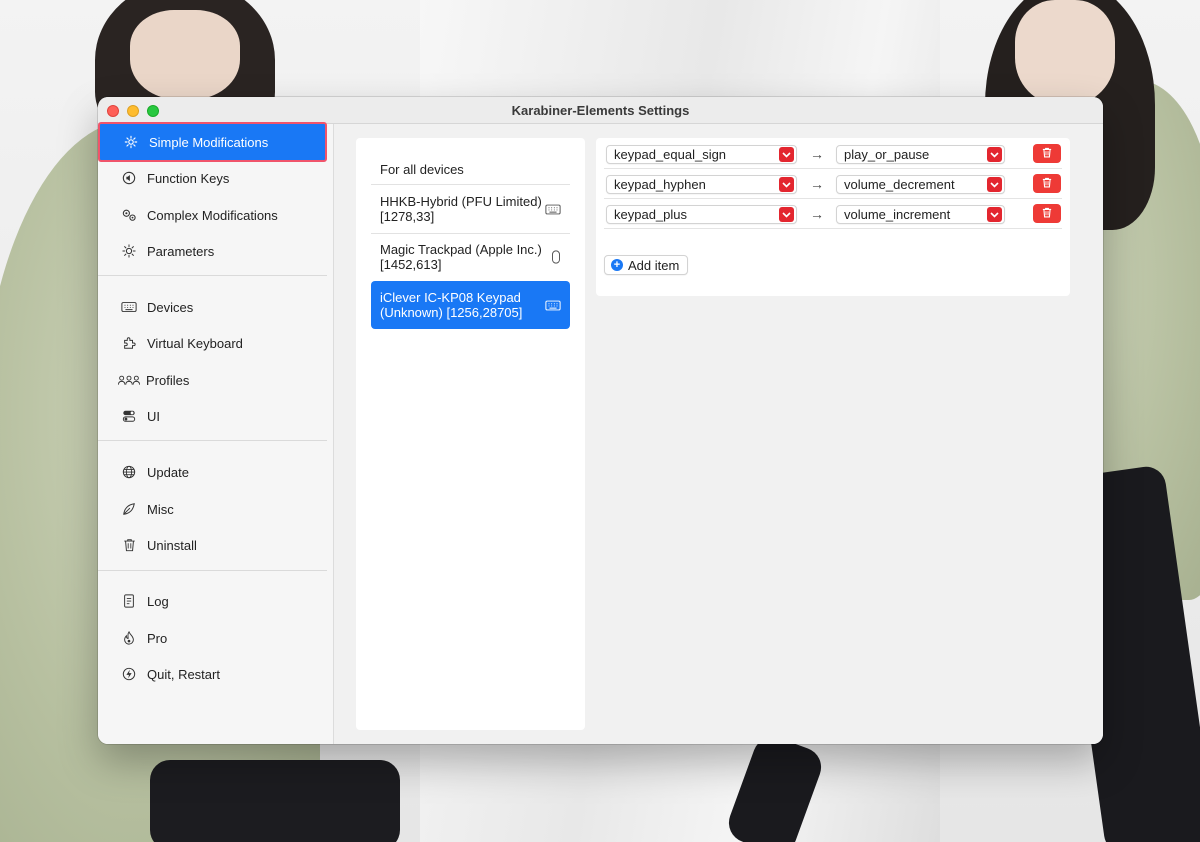  What do you see at coordinates (1065, 52) in the screenshot?
I see `wallpaper-right-figure-face` at bounding box center [1065, 52].